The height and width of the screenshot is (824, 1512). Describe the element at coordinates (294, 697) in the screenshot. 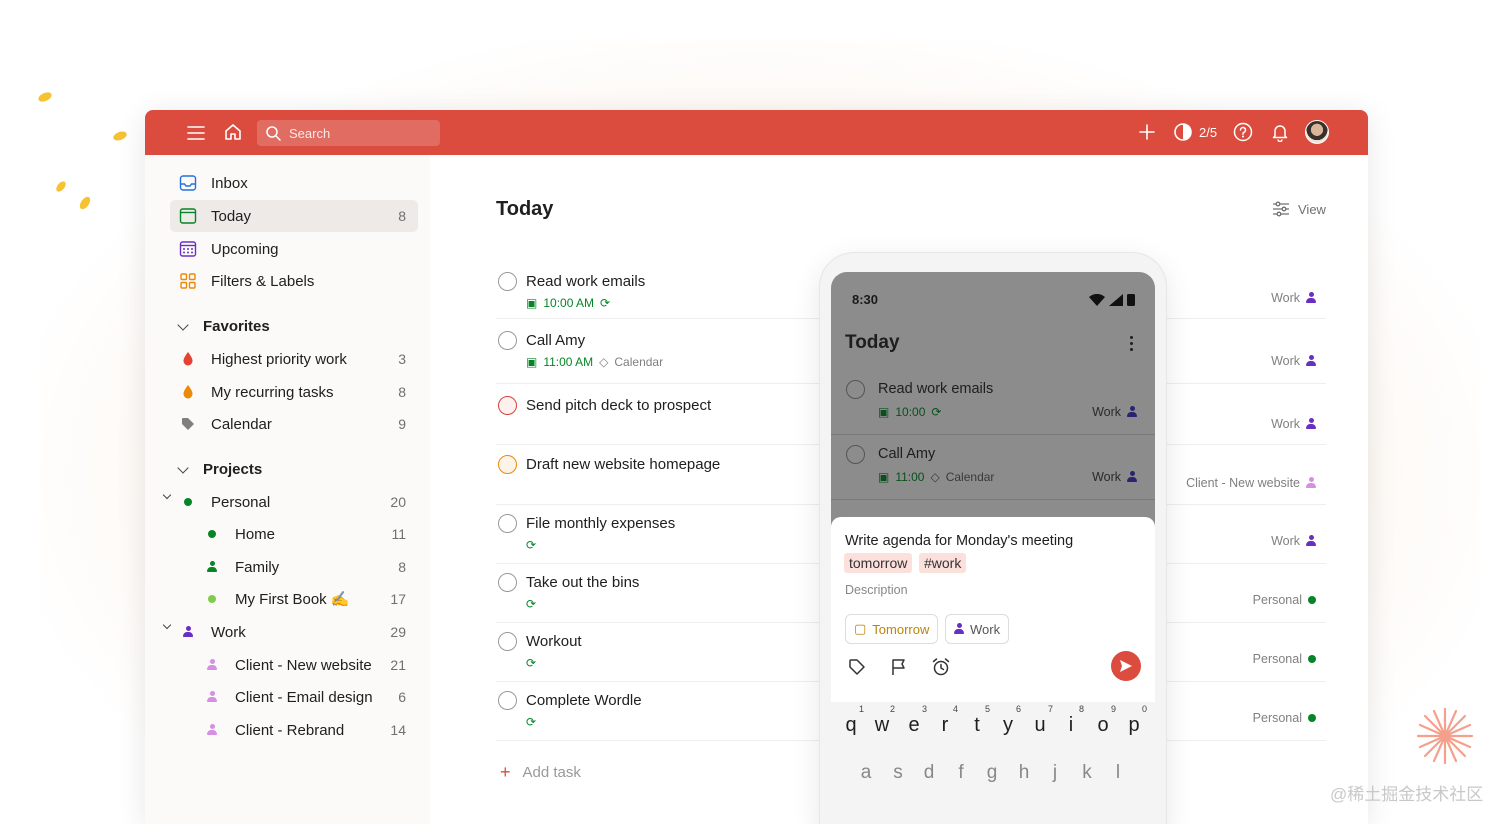

I see `project-item-client-email-design: Client - Email design 6` at that location.